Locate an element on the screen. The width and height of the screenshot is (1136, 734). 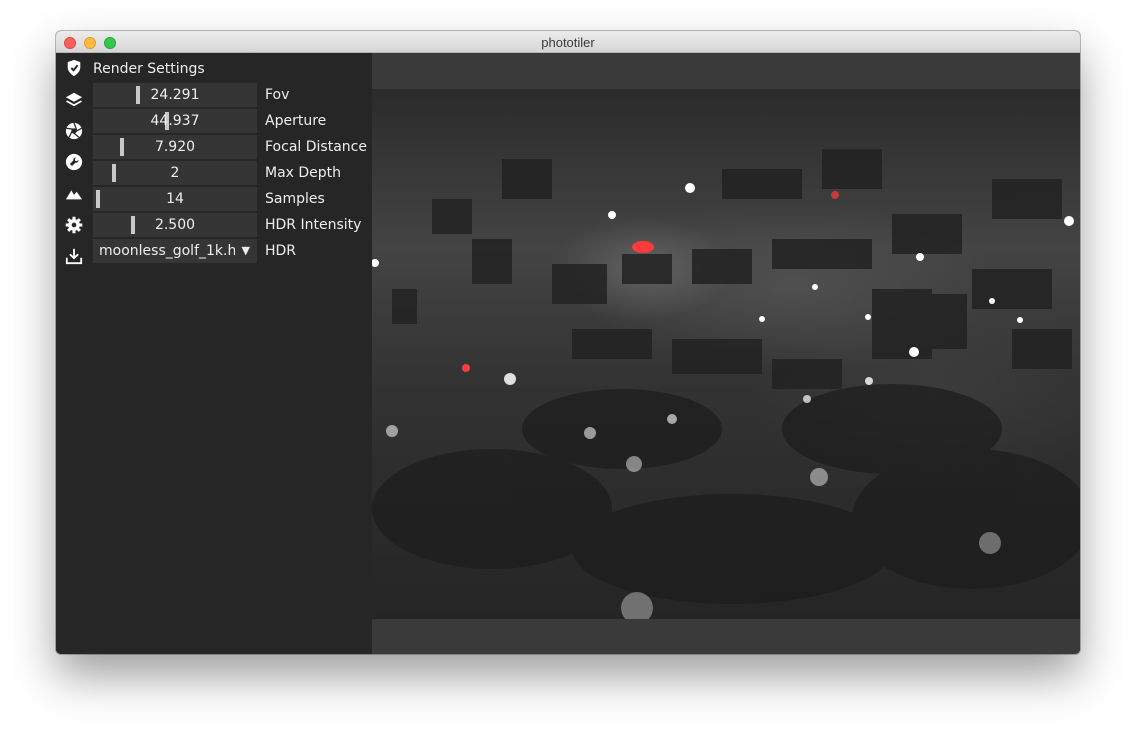
param-row-samples: 14 Samples is located at coordinates (253, 199).